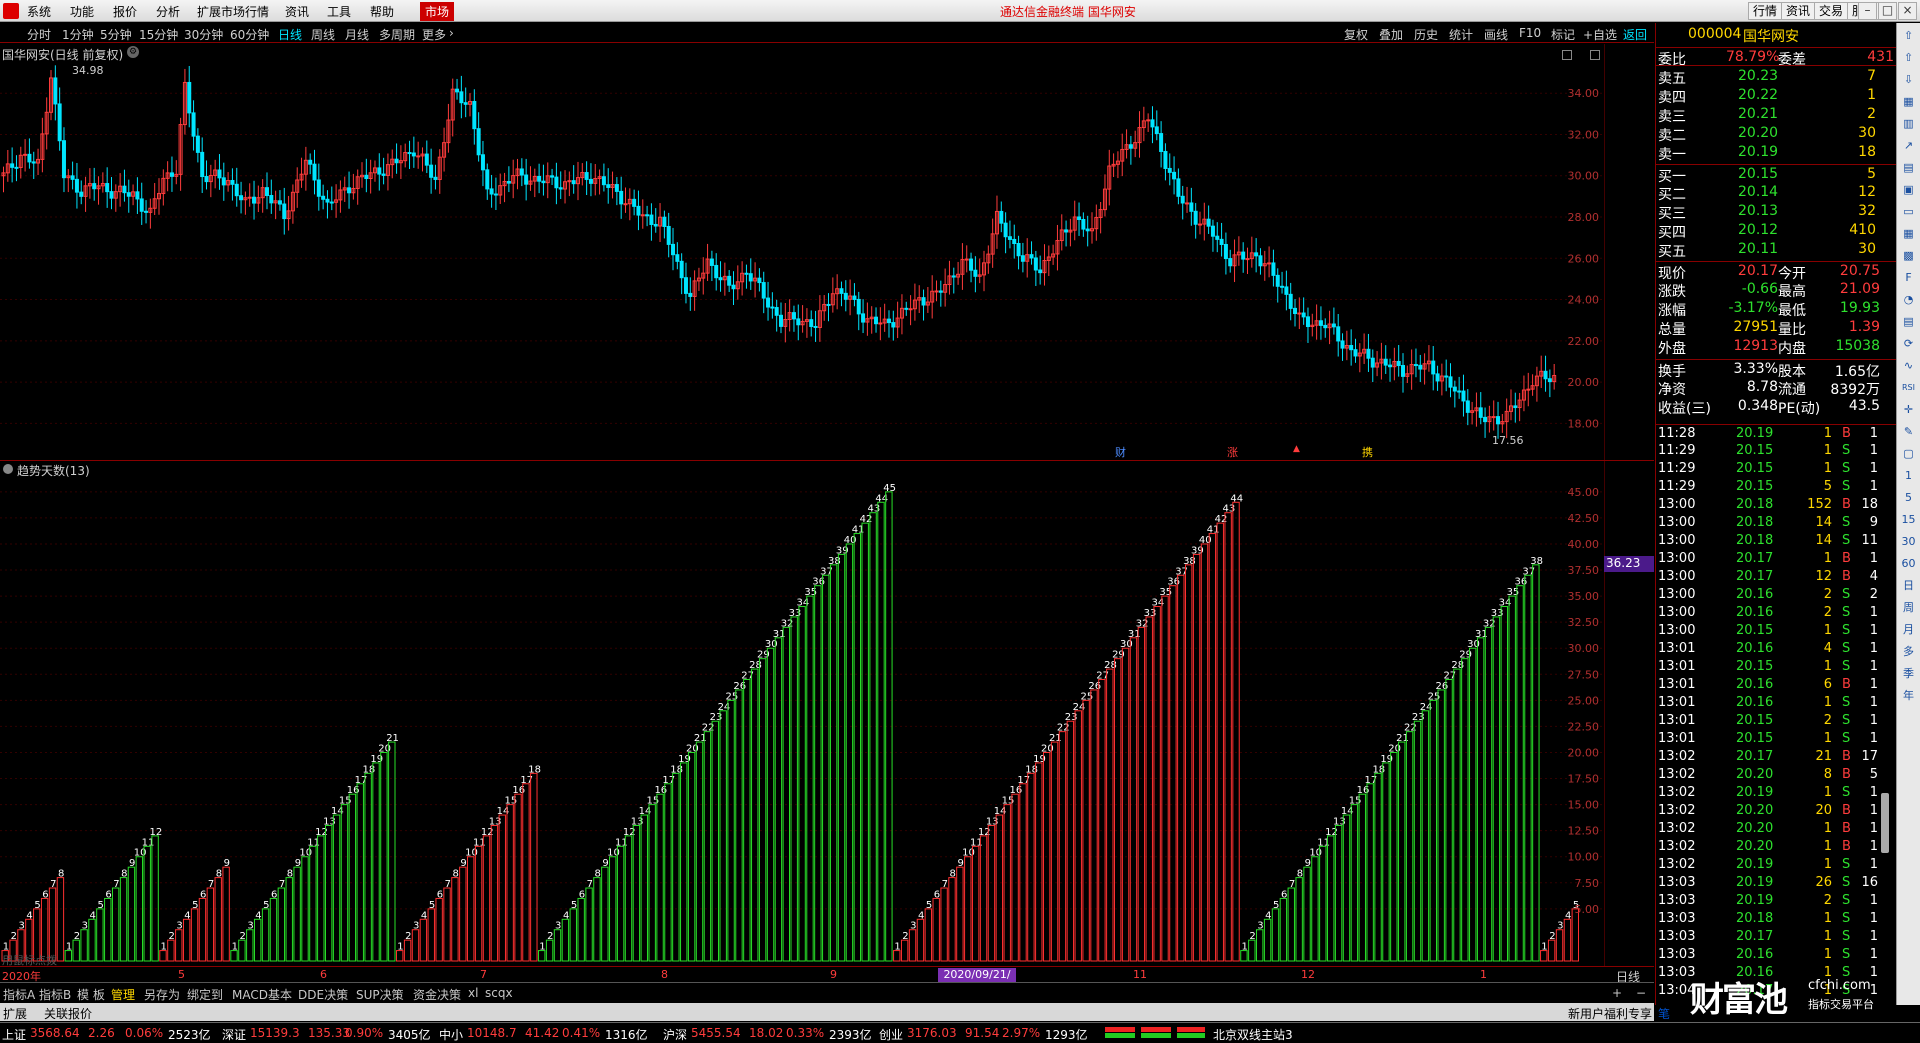  What do you see at coordinates (262, 994) in the screenshot?
I see `tab-macd: MACD基本` at bounding box center [262, 994].